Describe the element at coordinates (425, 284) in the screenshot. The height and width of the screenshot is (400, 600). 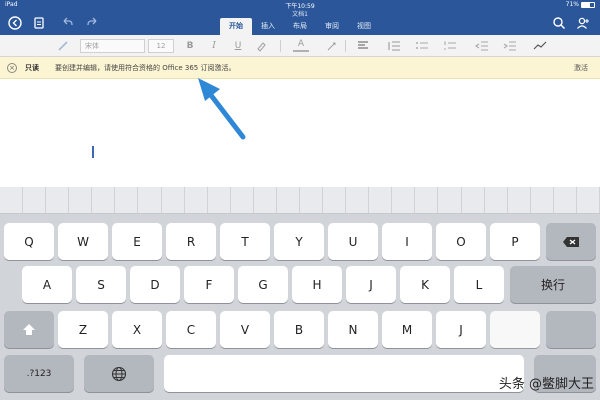
I see `key-k: K` at that location.